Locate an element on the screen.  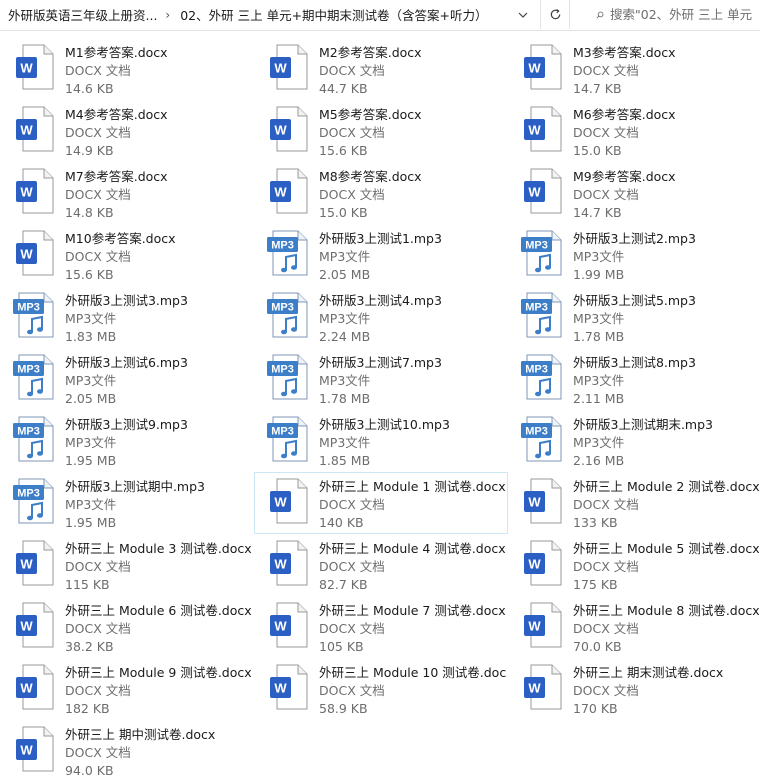
file-item: W 外研三上 Module 3 测试卷.docx DOCX 文档 115 KB is located at coordinates (127, 565).